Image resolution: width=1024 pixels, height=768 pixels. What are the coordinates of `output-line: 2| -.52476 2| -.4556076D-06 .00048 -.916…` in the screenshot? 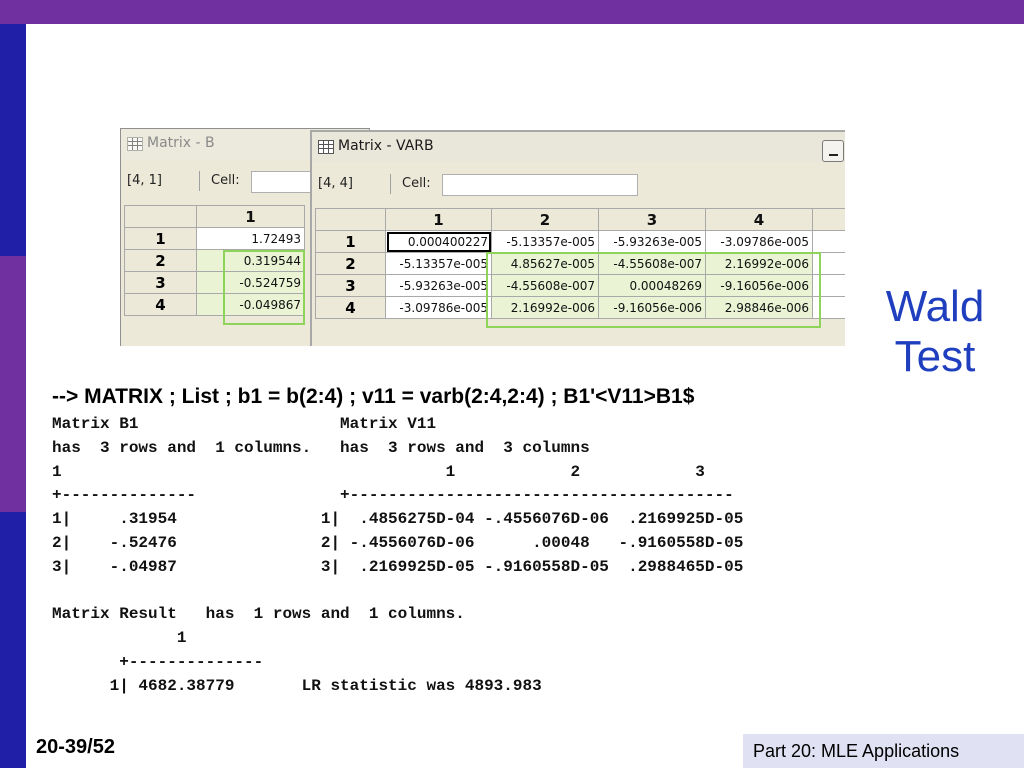 It's located at (398, 542).